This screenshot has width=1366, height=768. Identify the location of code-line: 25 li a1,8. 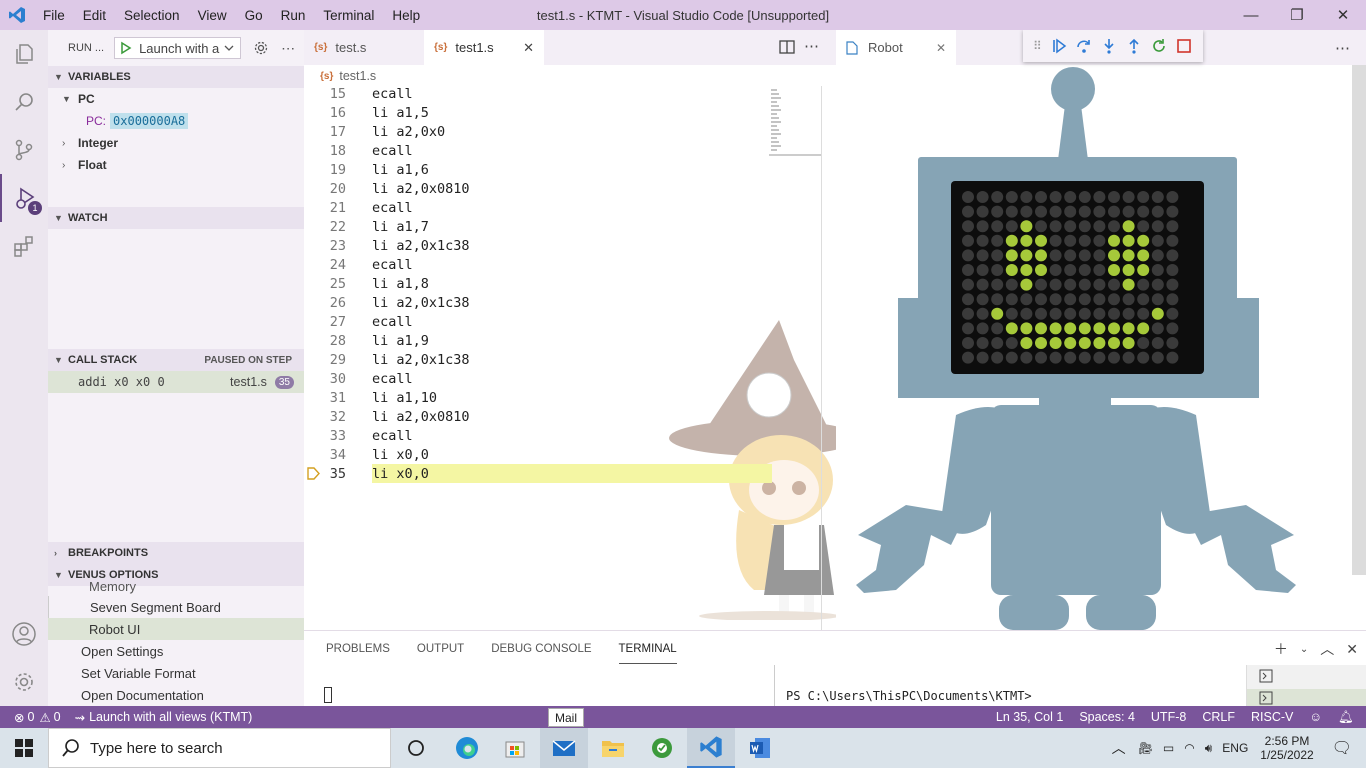
(570, 283).